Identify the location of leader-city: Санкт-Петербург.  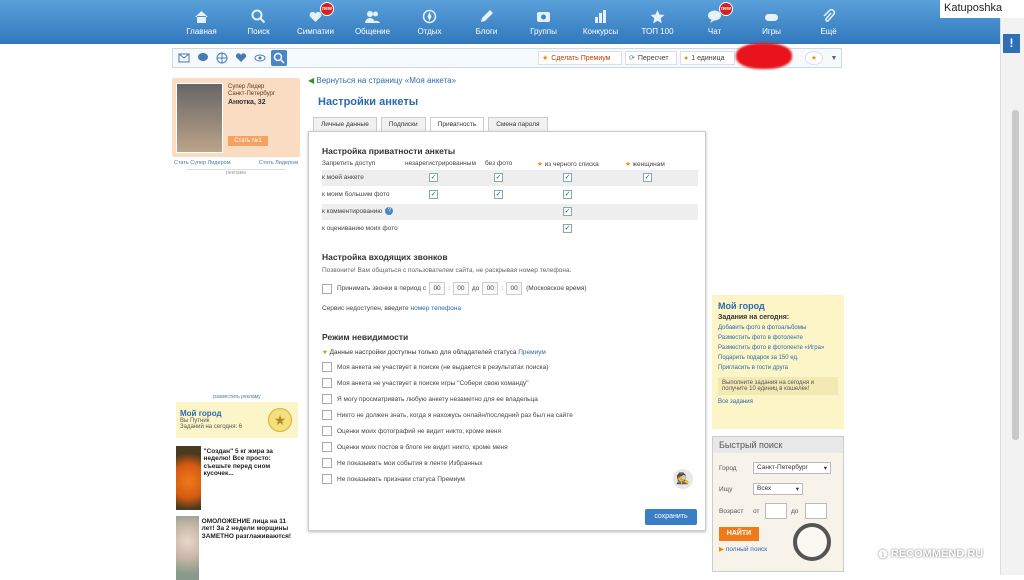
(252, 94).